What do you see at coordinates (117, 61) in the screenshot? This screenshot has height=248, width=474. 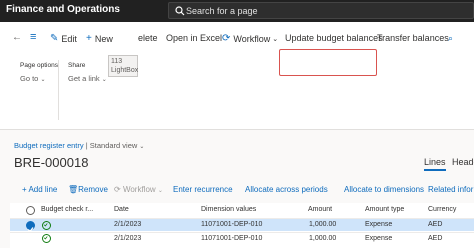 I see `tooltip-line1: 113` at bounding box center [117, 61].